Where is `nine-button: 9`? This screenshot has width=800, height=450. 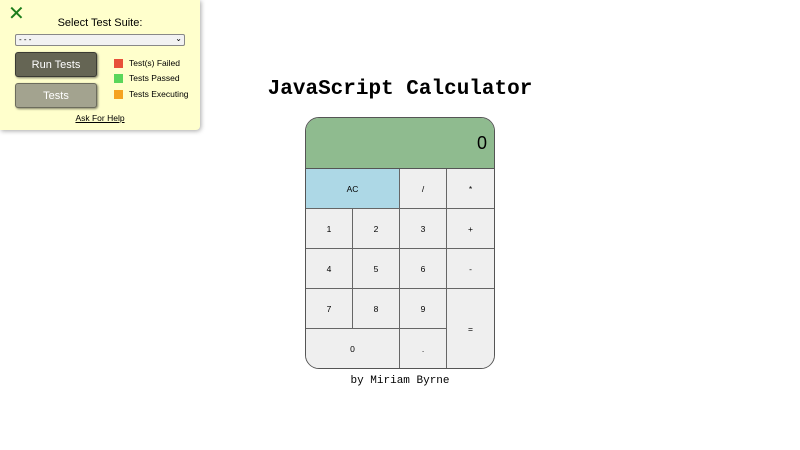
nine-button: 9 is located at coordinates (423, 309).